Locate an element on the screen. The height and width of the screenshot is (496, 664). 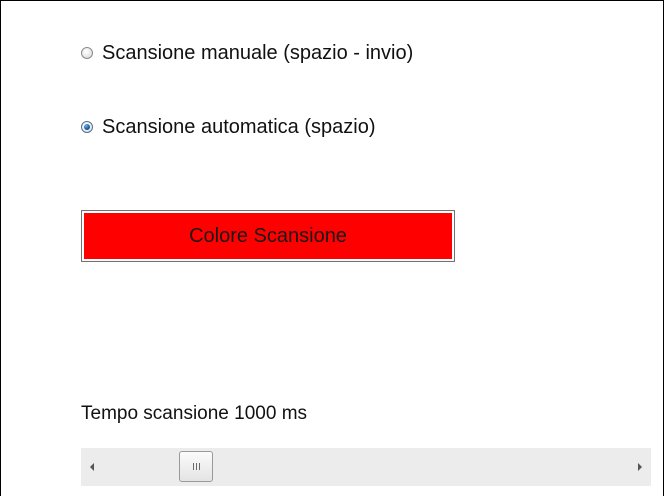
scan-color-swatch: Colore Scansione is located at coordinates (268, 236).